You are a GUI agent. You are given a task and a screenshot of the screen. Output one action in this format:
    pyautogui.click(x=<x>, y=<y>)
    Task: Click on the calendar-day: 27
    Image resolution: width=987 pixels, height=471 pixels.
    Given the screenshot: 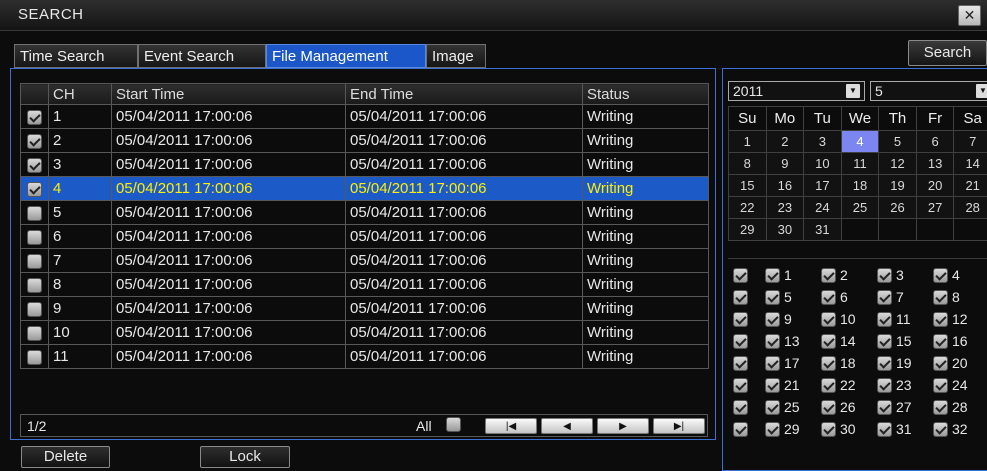 What is the action you would take?
    pyautogui.click(x=935, y=207)
    